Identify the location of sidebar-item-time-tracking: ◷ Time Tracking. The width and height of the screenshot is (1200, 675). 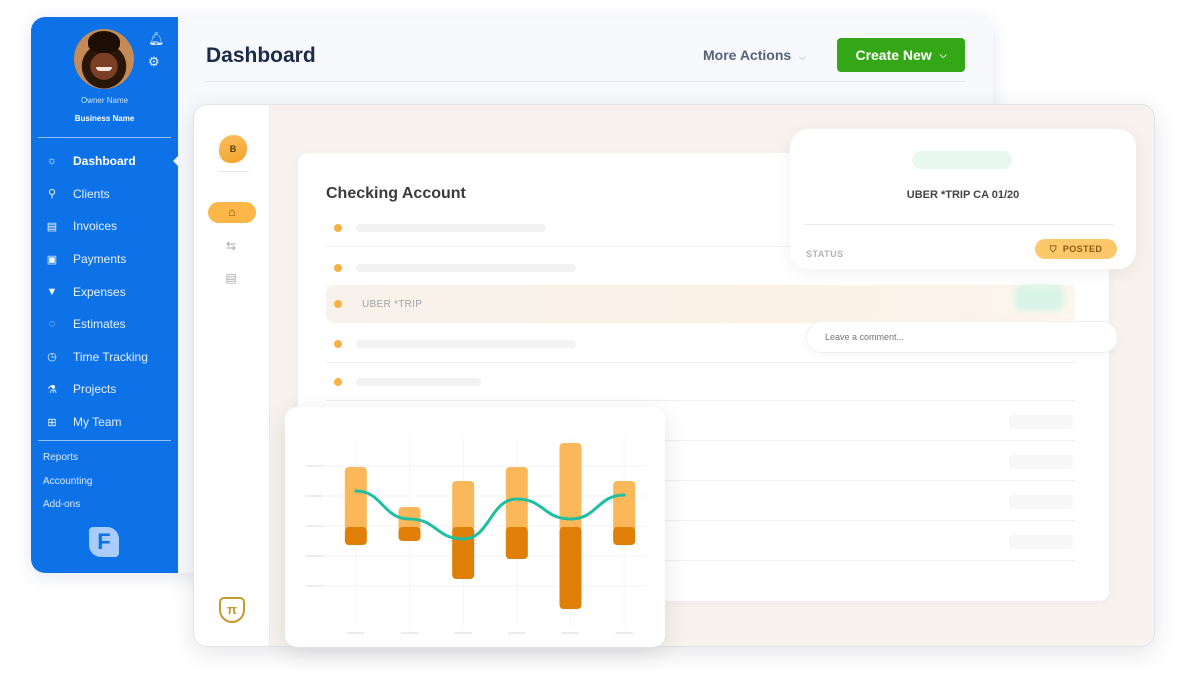
(104, 357).